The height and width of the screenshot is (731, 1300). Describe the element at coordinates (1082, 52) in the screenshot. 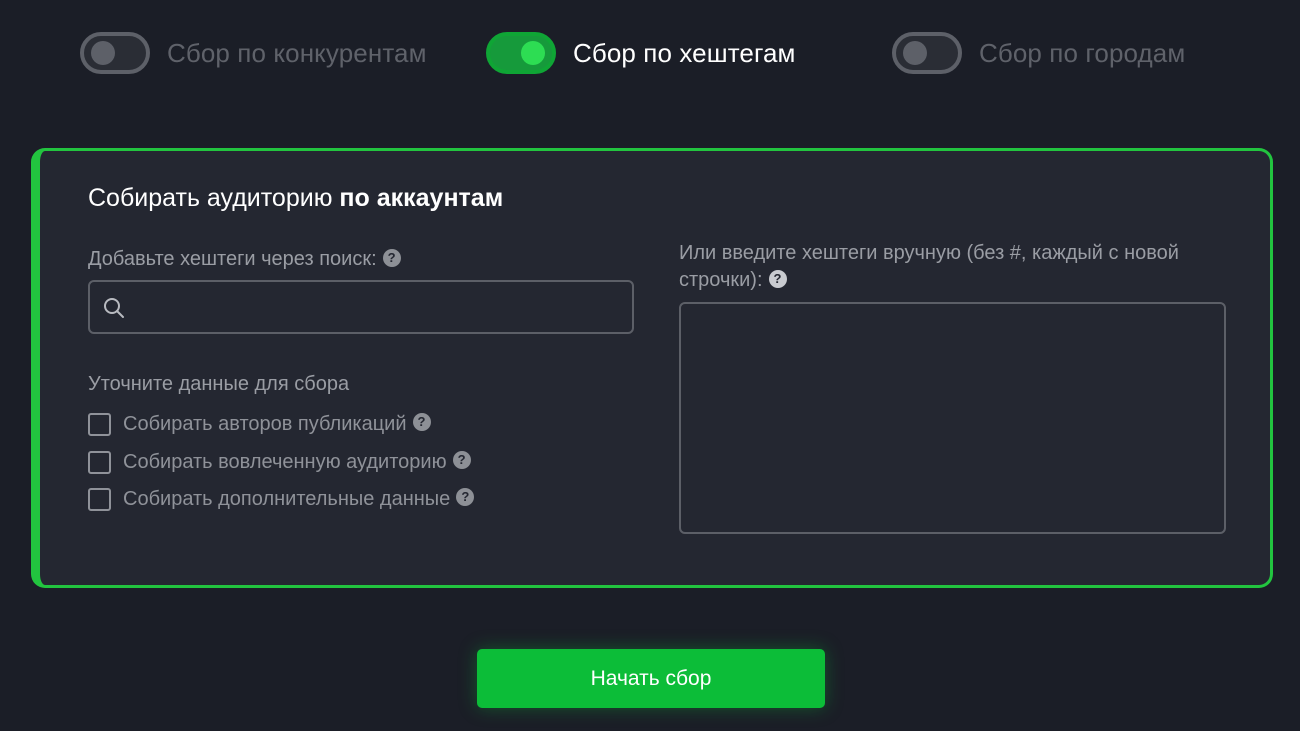

I see `mode-label-cities: Сбор по городам` at that location.